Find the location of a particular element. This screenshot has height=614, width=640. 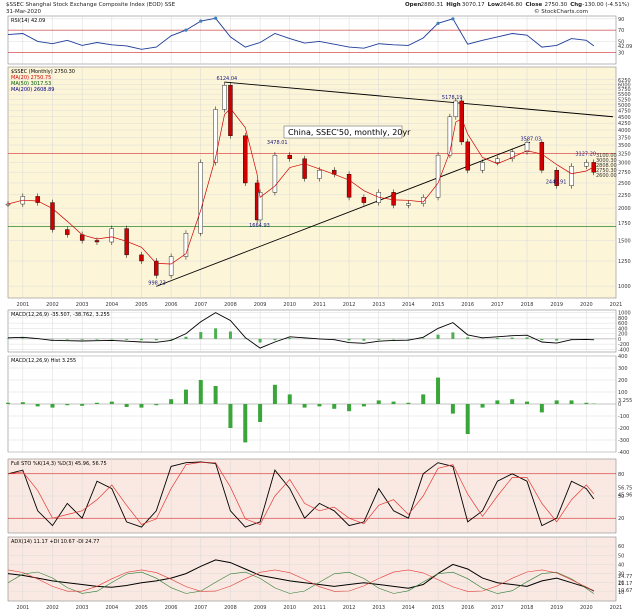

ohlc-key: Close is located at coordinates (534, 5).